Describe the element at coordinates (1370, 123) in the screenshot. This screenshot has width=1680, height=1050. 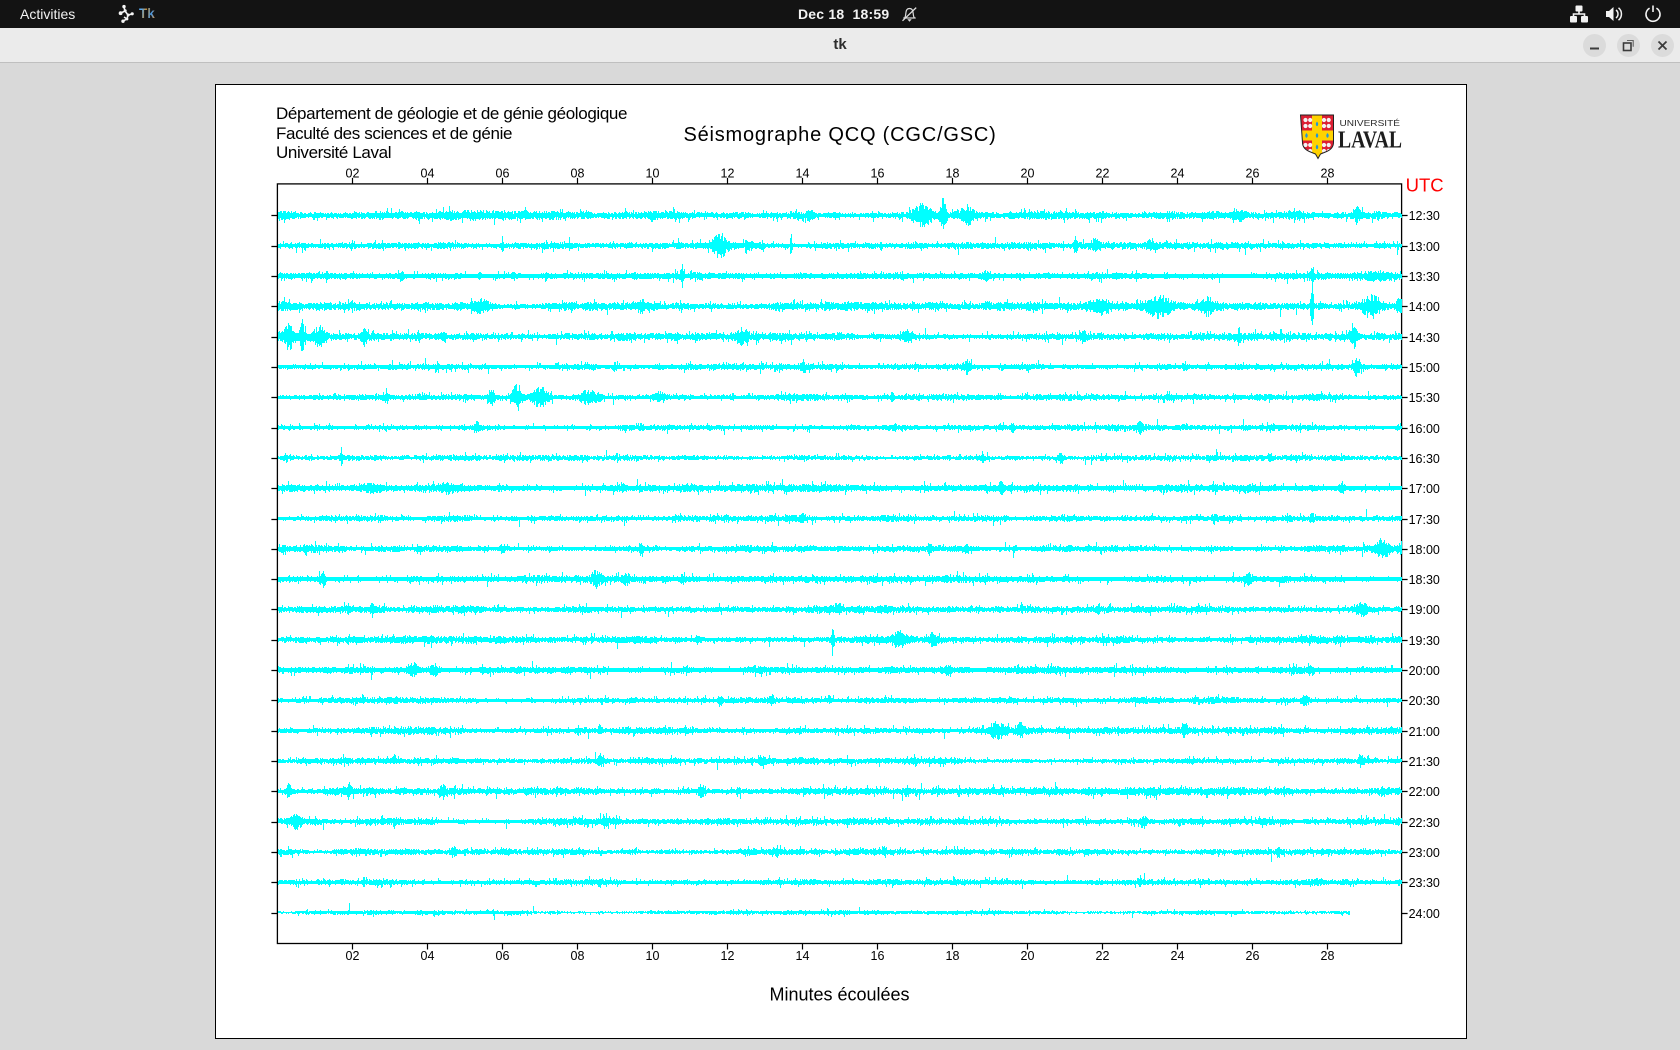
I see `svg-text: UNIVERSITÉ` at that location.